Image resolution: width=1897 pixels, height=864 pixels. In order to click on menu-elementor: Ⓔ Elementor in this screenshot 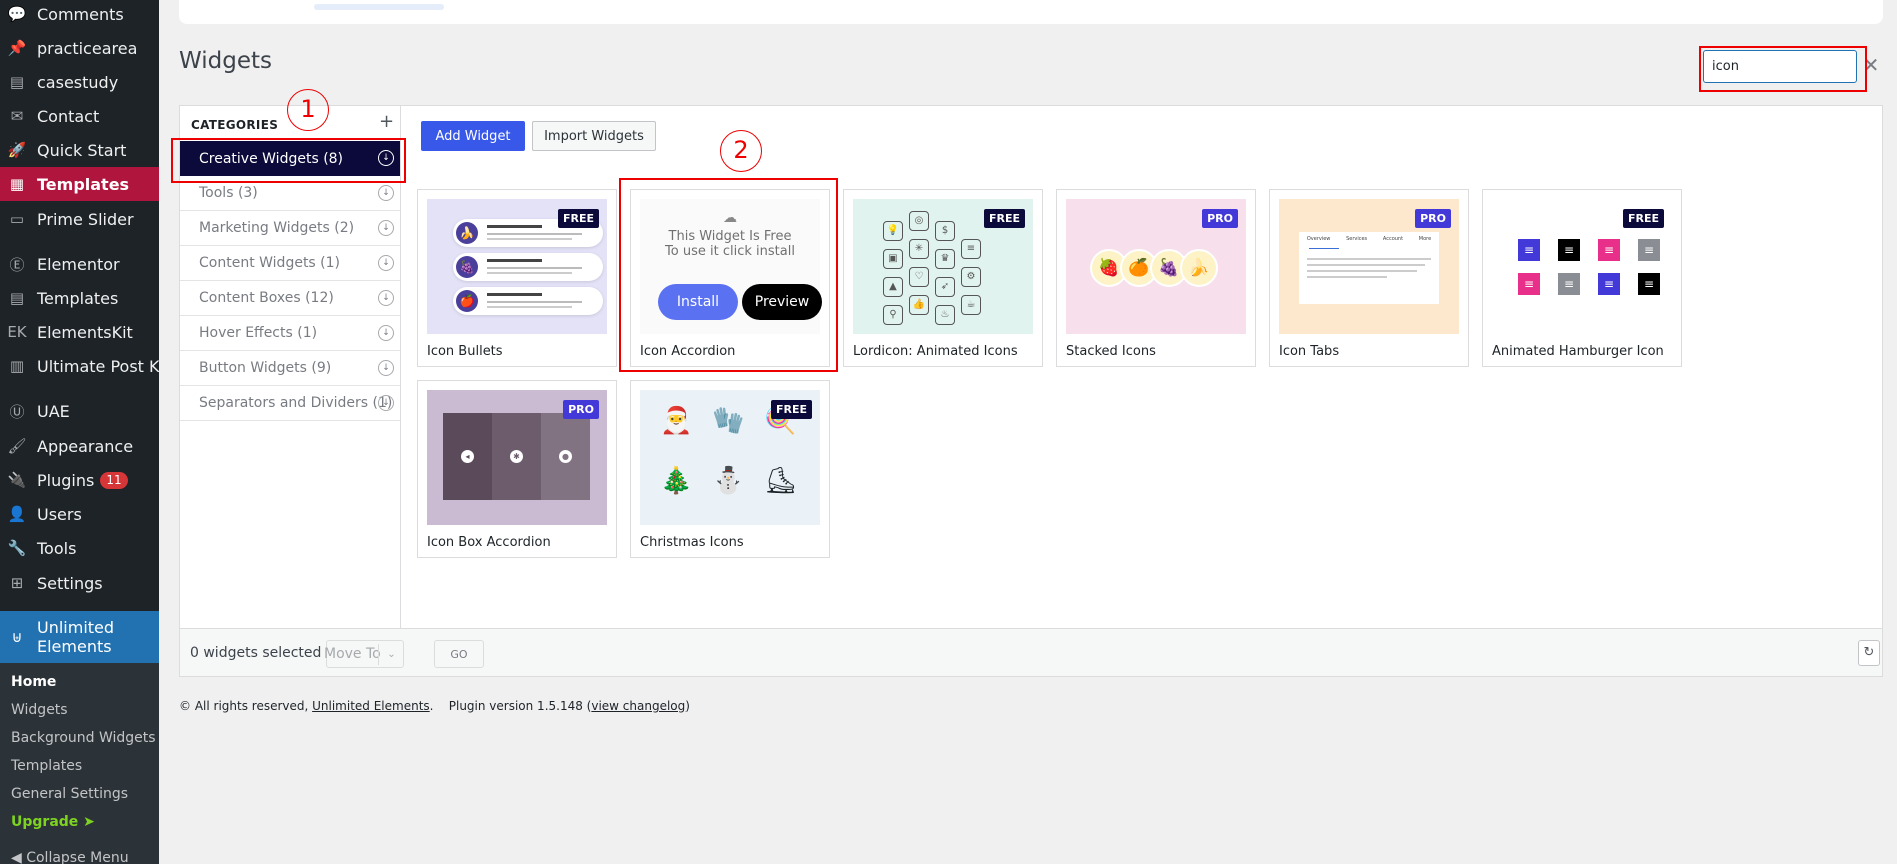, I will do `click(79, 264)`.